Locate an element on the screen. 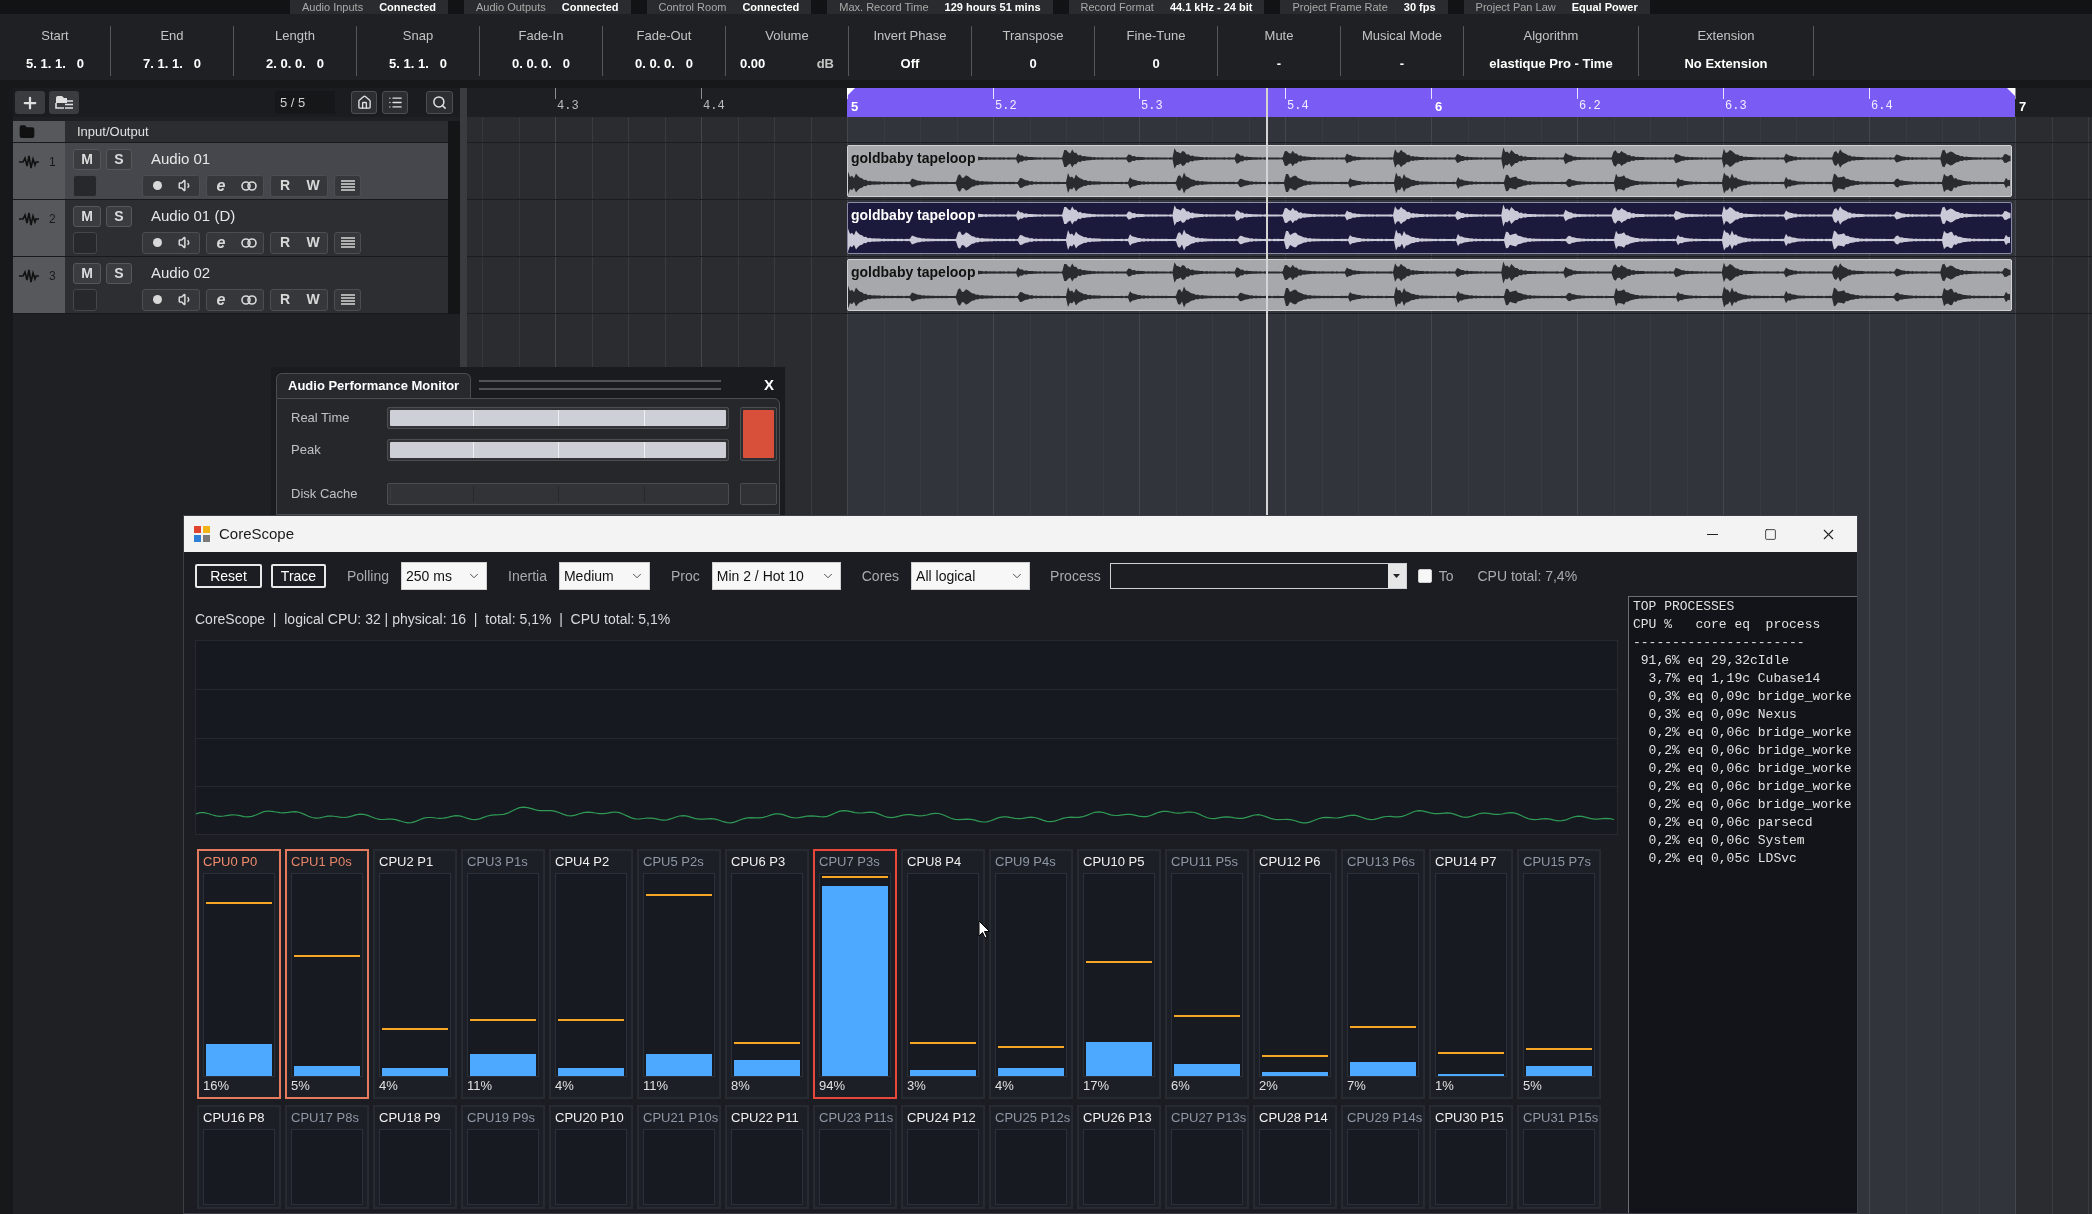 Image resolution: width=2092 pixels, height=1214 pixels. ruler-segment: 6 is located at coordinates (1504, 102).